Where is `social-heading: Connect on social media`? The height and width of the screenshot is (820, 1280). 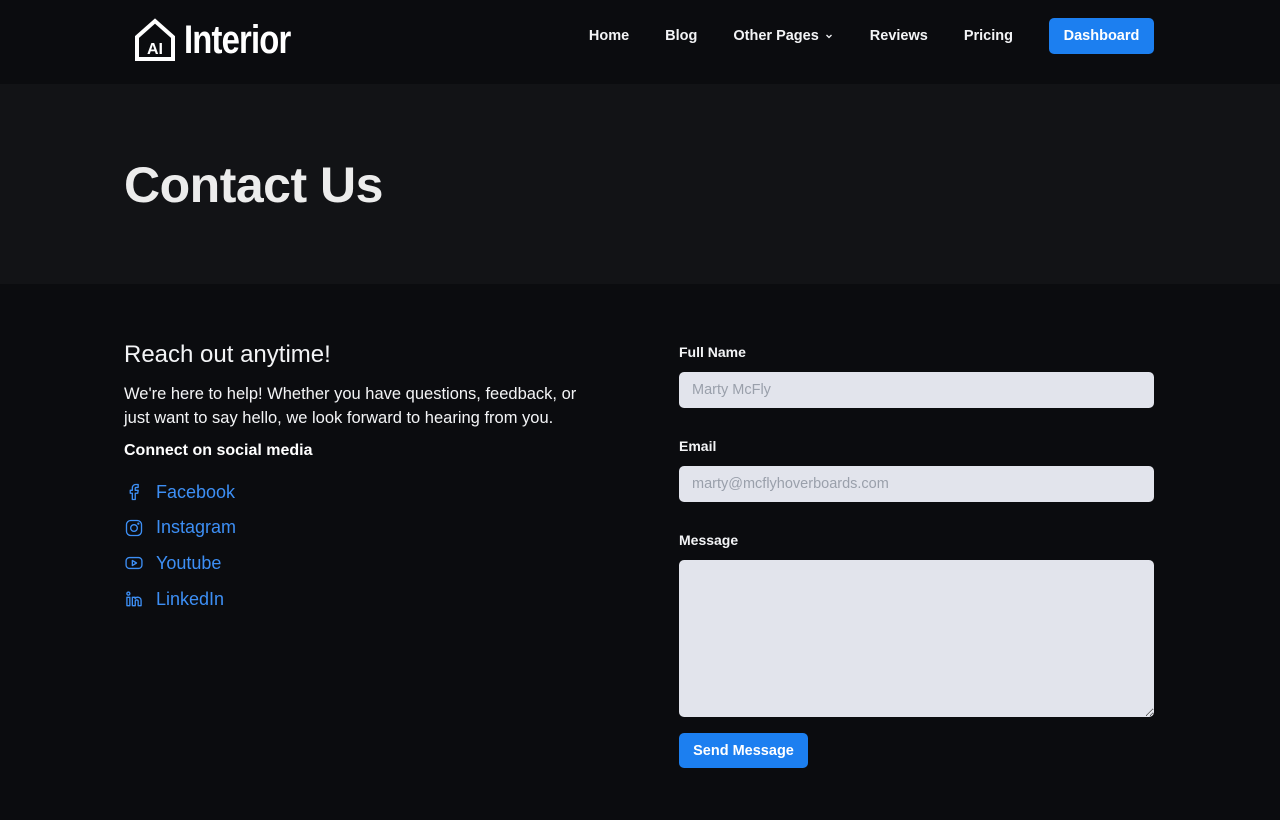 social-heading: Connect on social media is located at coordinates (218, 450).